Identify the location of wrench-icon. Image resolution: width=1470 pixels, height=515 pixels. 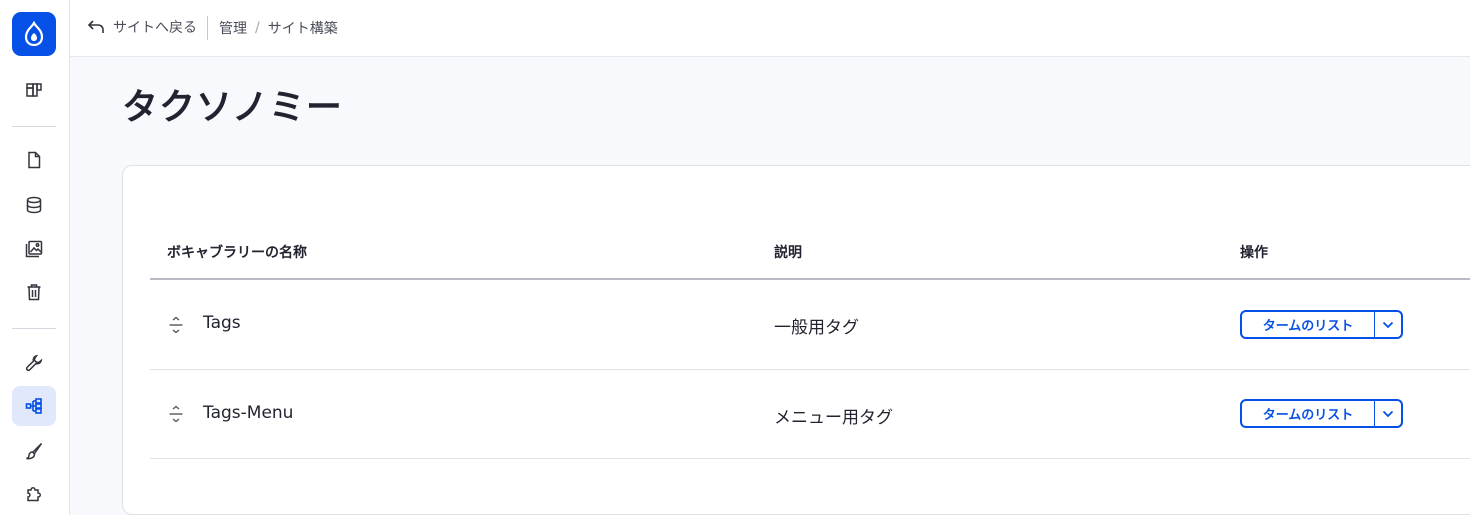
(34, 363).